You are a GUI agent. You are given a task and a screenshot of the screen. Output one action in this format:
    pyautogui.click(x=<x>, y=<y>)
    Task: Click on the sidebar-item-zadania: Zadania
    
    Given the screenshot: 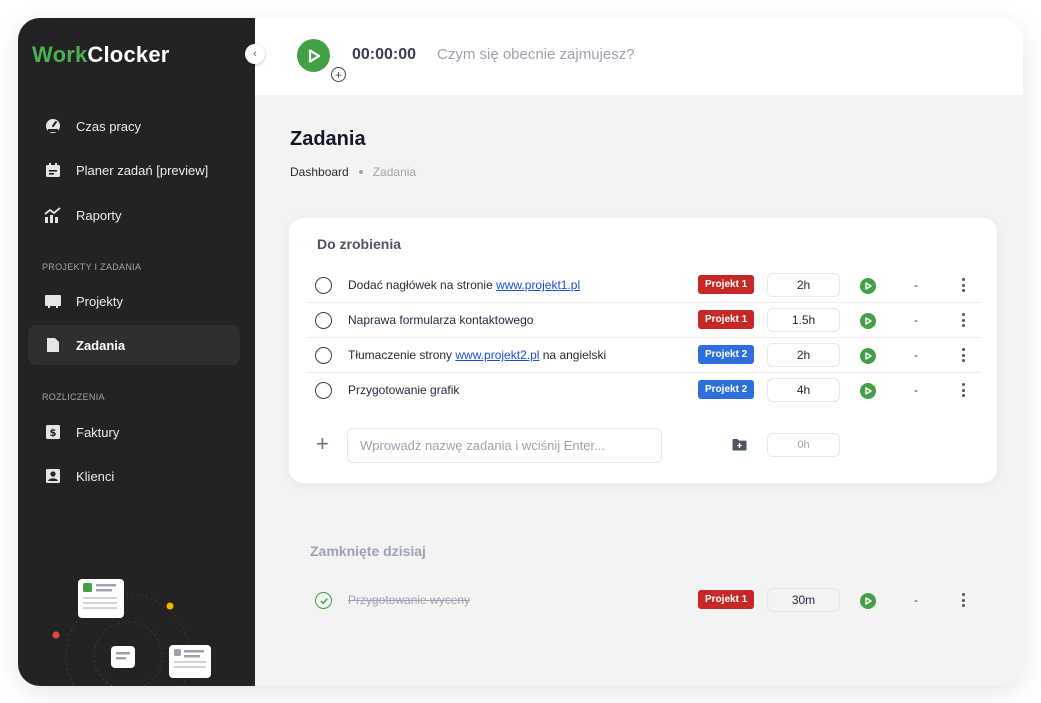 What is the action you would take?
    pyautogui.click(x=134, y=345)
    